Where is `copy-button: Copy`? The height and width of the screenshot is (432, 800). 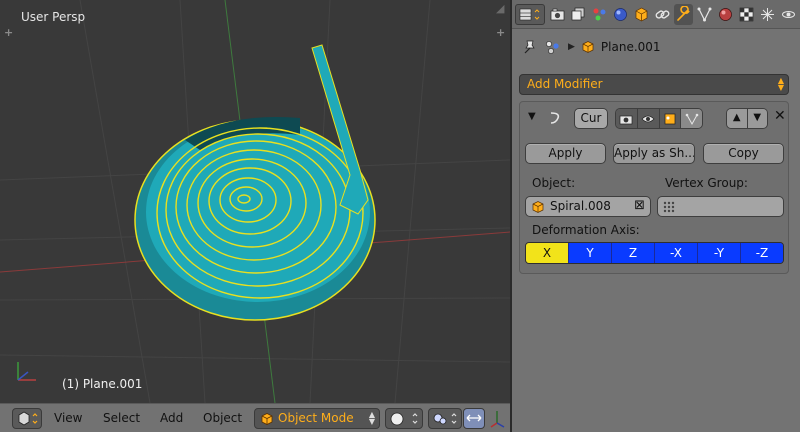 copy-button: Copy is located at coordinates (743, 153).